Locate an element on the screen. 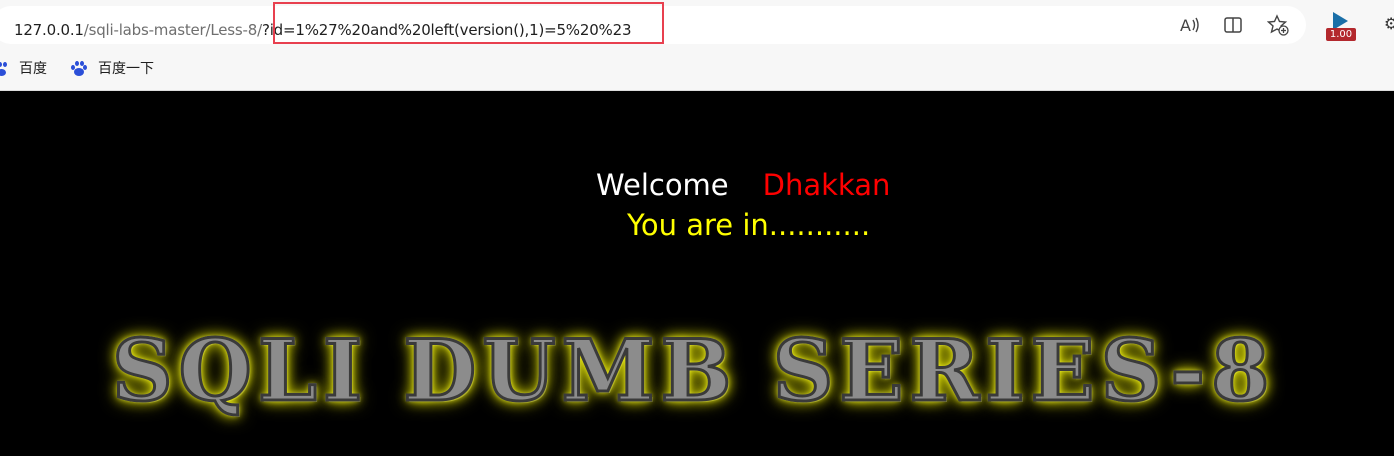  read-aloud-icon: A is located at coordinates (1189, 25).